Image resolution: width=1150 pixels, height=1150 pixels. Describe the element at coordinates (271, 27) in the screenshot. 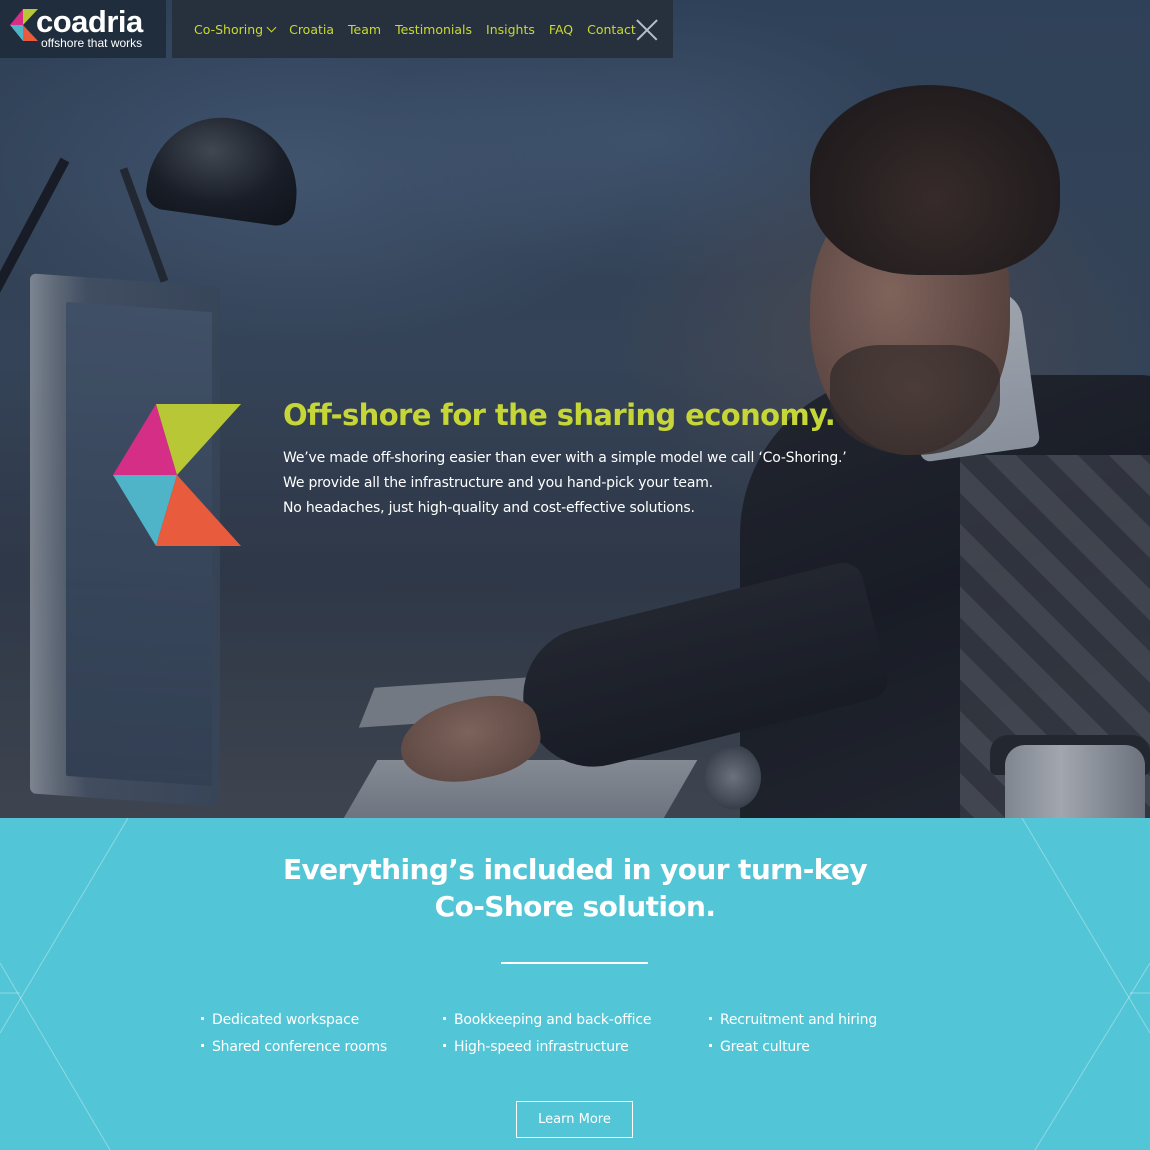

I see `chevron-down-icon` at that location.